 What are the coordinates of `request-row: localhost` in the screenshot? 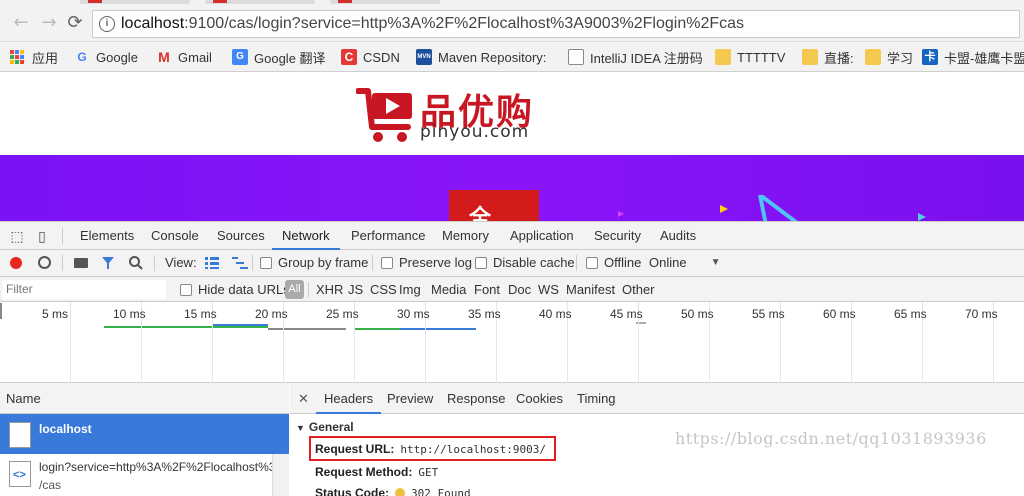 It's located at (144, 434).